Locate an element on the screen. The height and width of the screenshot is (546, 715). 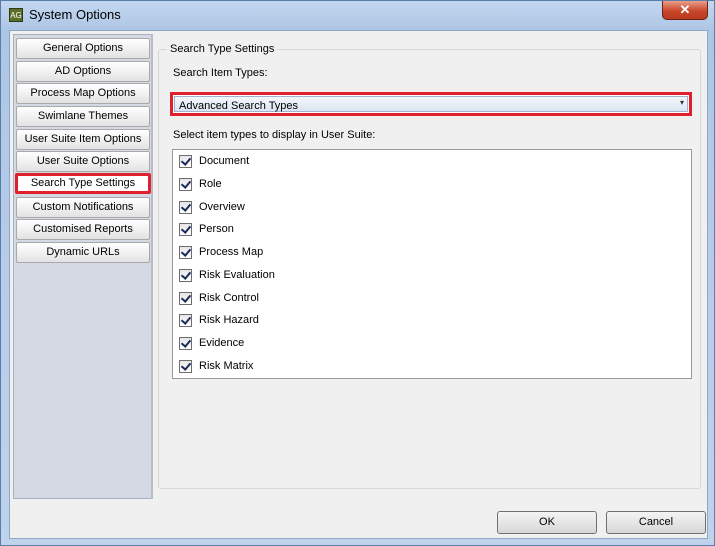
checklist-item-label: Document is located at coordinates (224, 161).